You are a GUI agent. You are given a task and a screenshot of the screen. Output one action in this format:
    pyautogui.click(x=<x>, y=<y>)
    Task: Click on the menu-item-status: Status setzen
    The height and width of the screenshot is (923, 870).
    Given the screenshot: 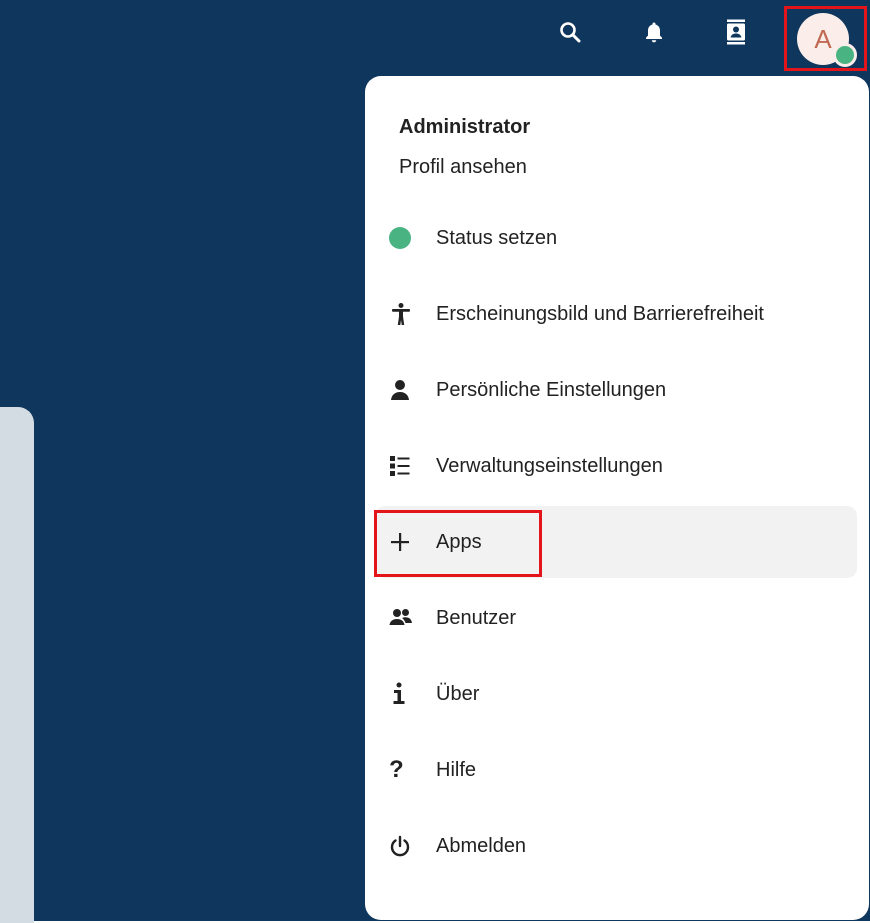 What is the action you would take?
    pyautogui.click(x=616, y=238)
    